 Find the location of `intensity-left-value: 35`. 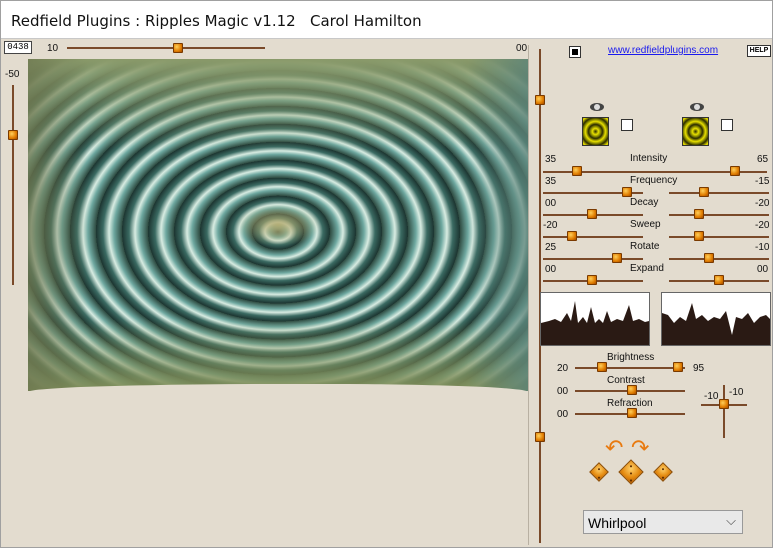

intensity-left-value: 35 is located at coordinates (551, 159).